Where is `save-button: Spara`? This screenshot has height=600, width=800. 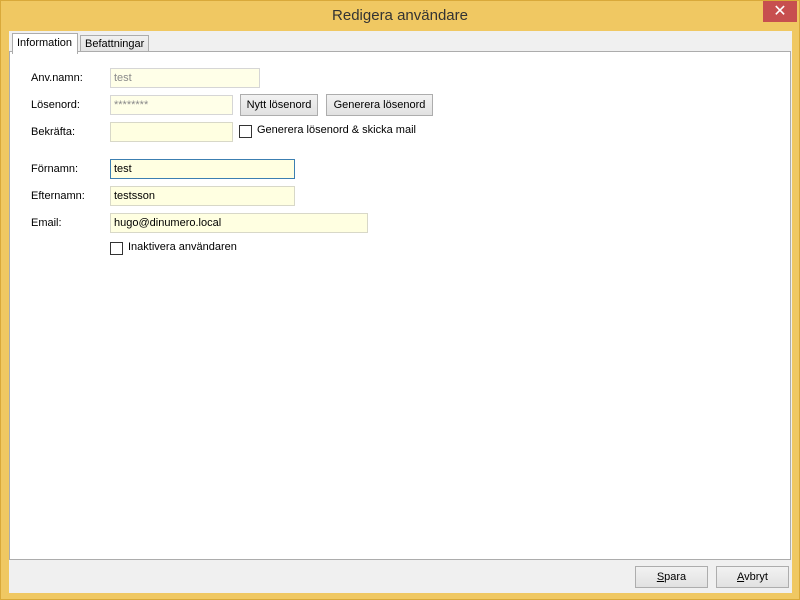
save-button: Spara is located at coordinates (671, 577).